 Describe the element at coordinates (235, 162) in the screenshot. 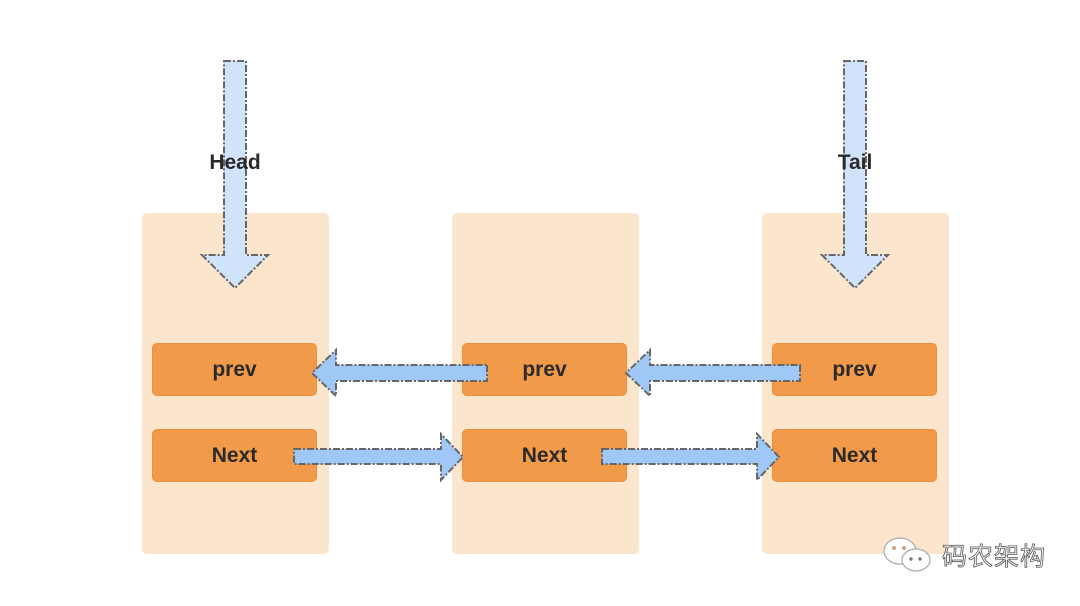

I see `head-label: Head` at that location.